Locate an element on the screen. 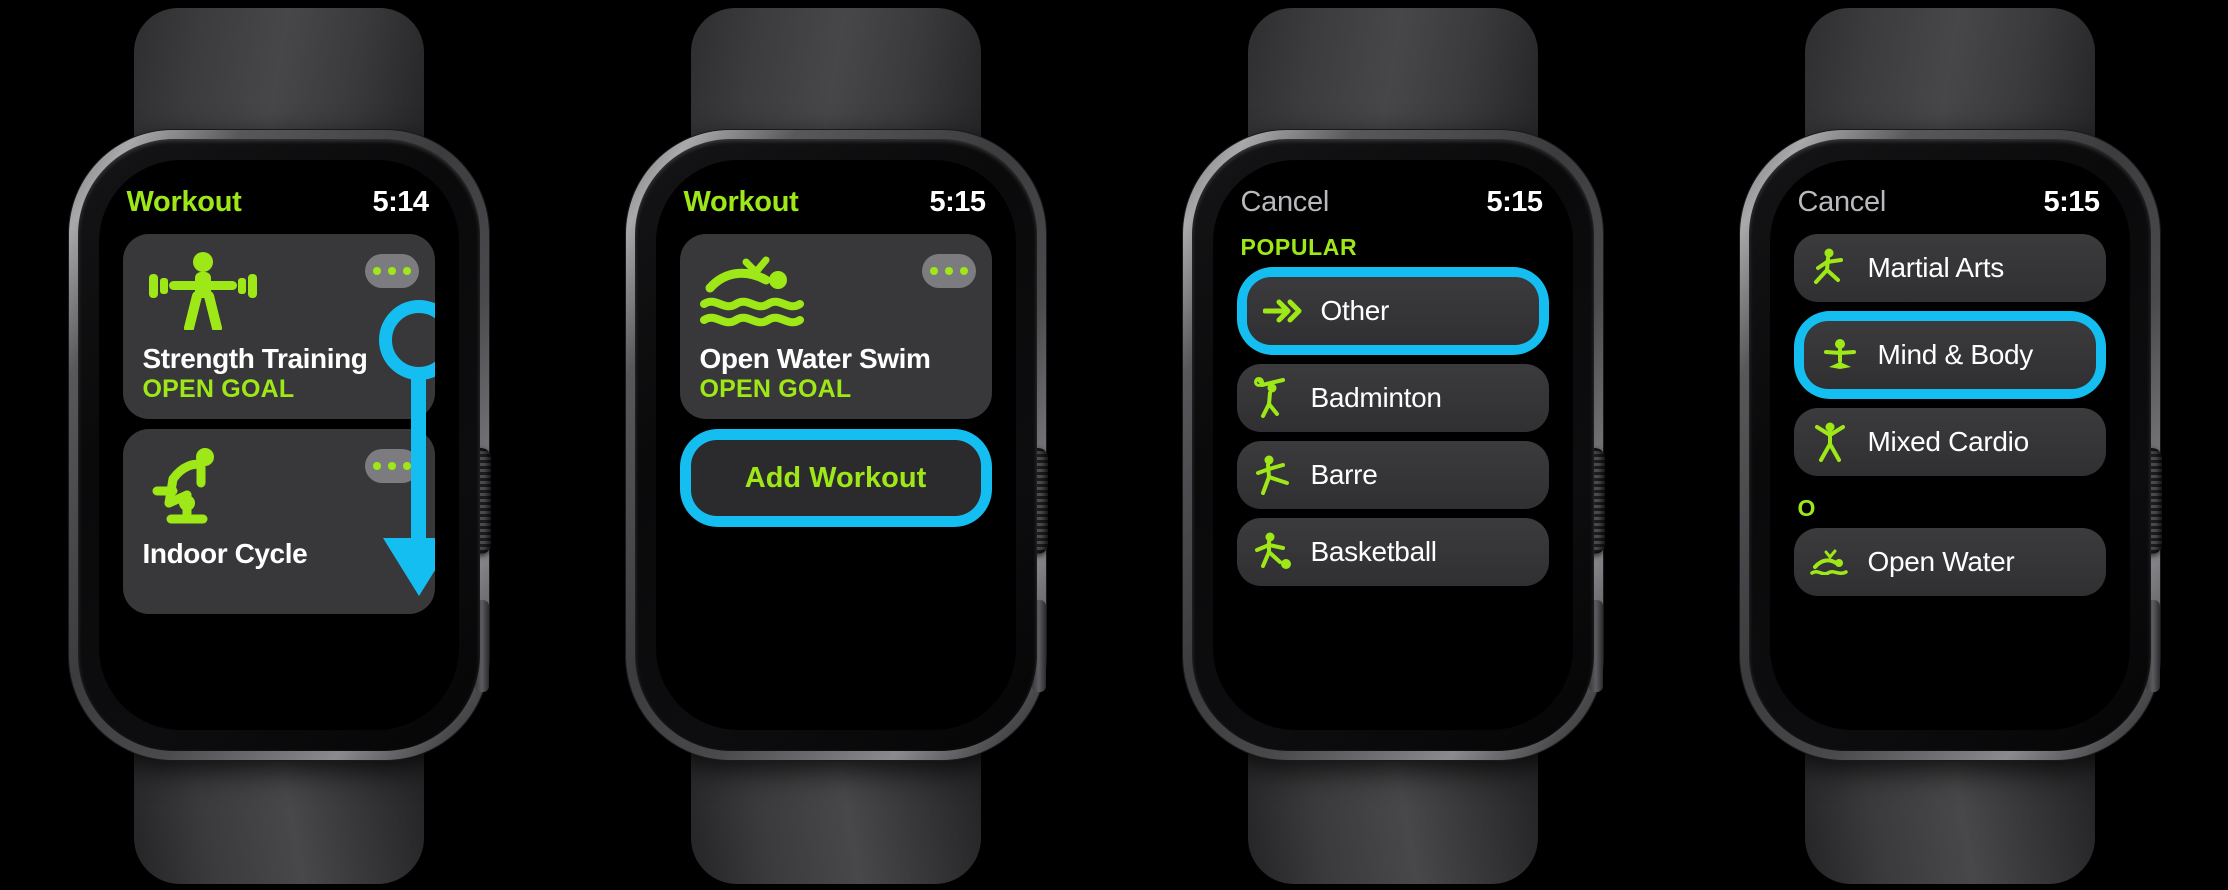 The height and width of the screenshot is (890, 2228). workout-card-list: Open Water Swim OPEN GOAL Add Workout is located at coordinates (835, 380).